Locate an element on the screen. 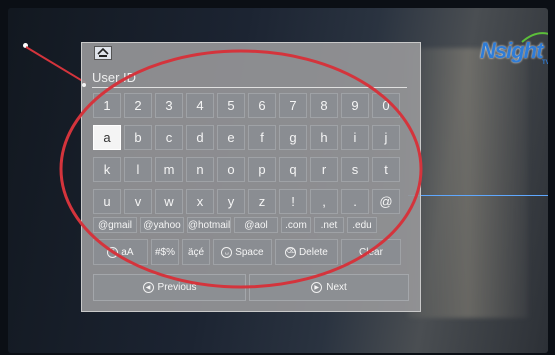 The width and height of the screenshot is (555, 355). next-label: Next is located at coordinates (336, 287).